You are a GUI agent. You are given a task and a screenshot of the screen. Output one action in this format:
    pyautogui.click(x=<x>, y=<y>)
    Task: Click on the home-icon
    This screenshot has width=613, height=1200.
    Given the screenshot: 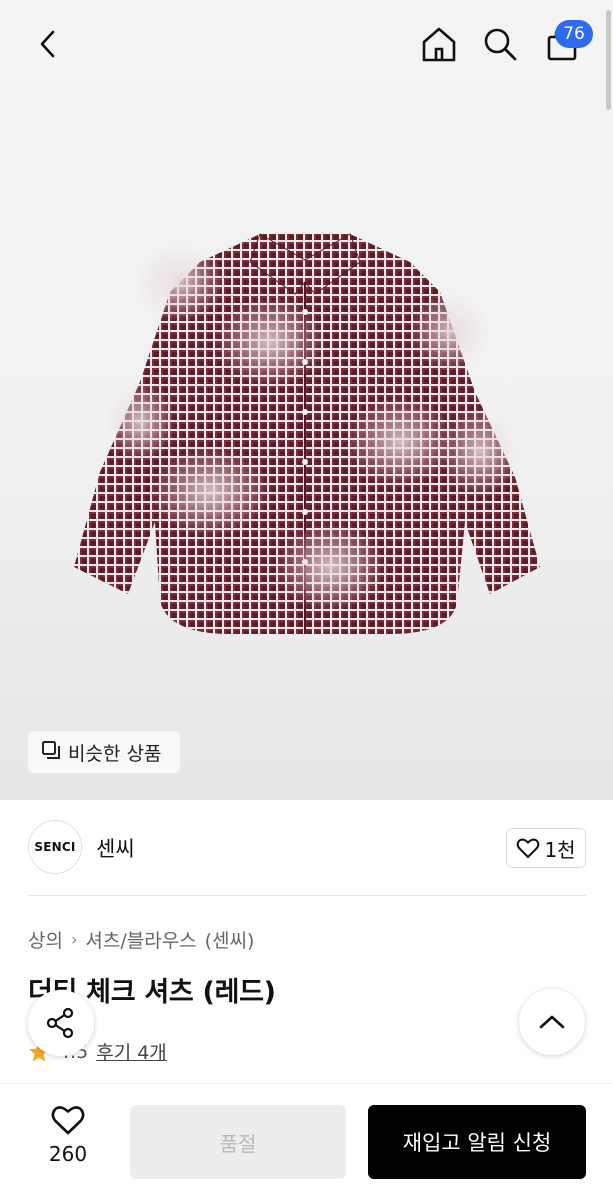 What is the action you would take?
    pyautogui.click(x=439, y=44)
    